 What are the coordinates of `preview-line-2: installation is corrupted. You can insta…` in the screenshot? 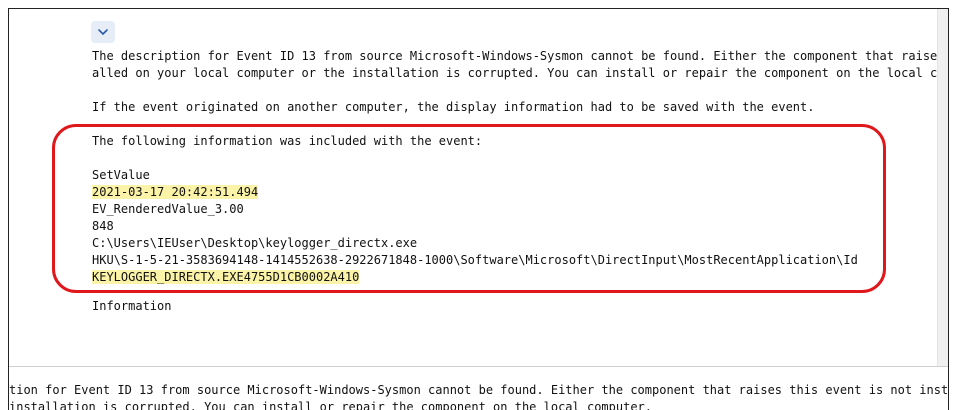 It's located at (330, 405).